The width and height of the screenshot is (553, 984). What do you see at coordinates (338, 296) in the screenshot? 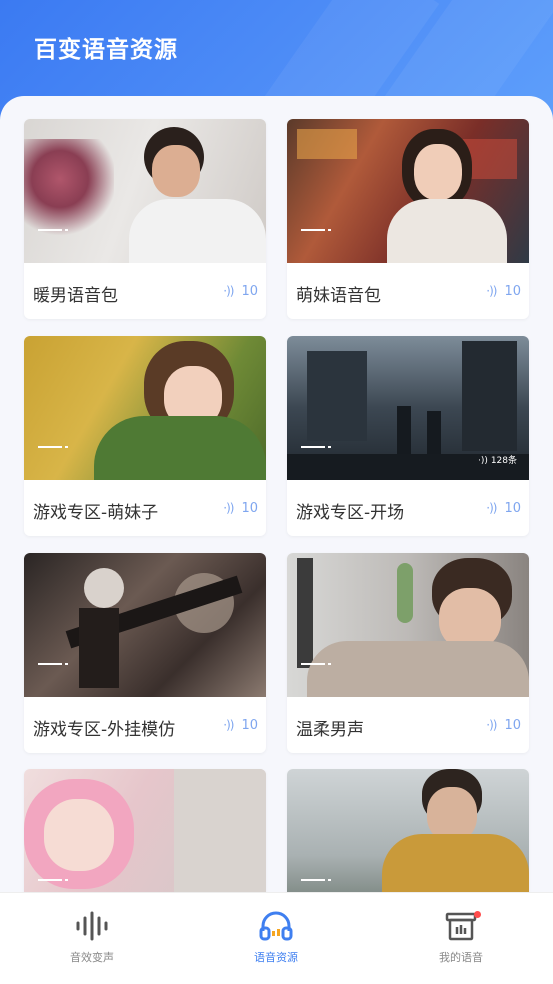
I see `card-title: 萌妹语音包` at bounding box center [338, 296].